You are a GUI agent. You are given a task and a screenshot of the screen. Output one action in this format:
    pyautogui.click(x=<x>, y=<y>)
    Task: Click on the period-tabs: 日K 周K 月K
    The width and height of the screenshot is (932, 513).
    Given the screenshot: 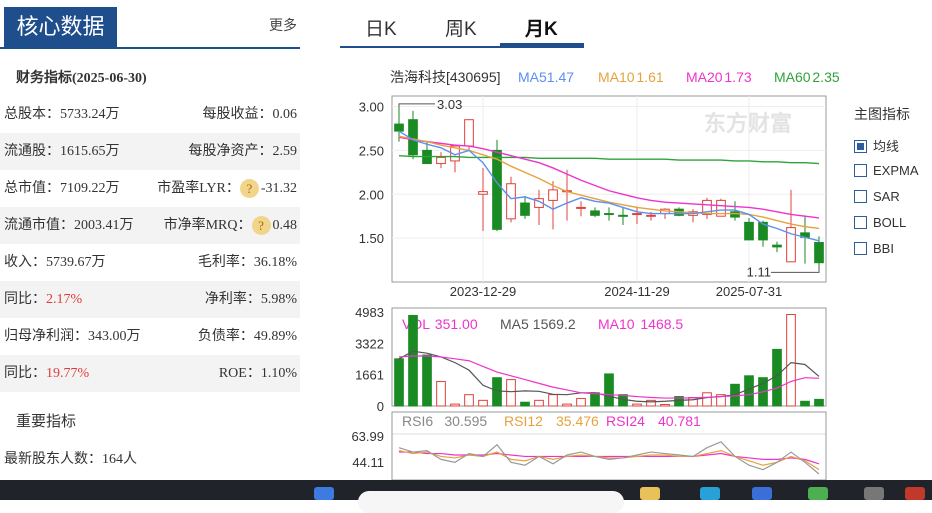 What is the action you would take?
    pyautogui.click(x=462, y=28)
    